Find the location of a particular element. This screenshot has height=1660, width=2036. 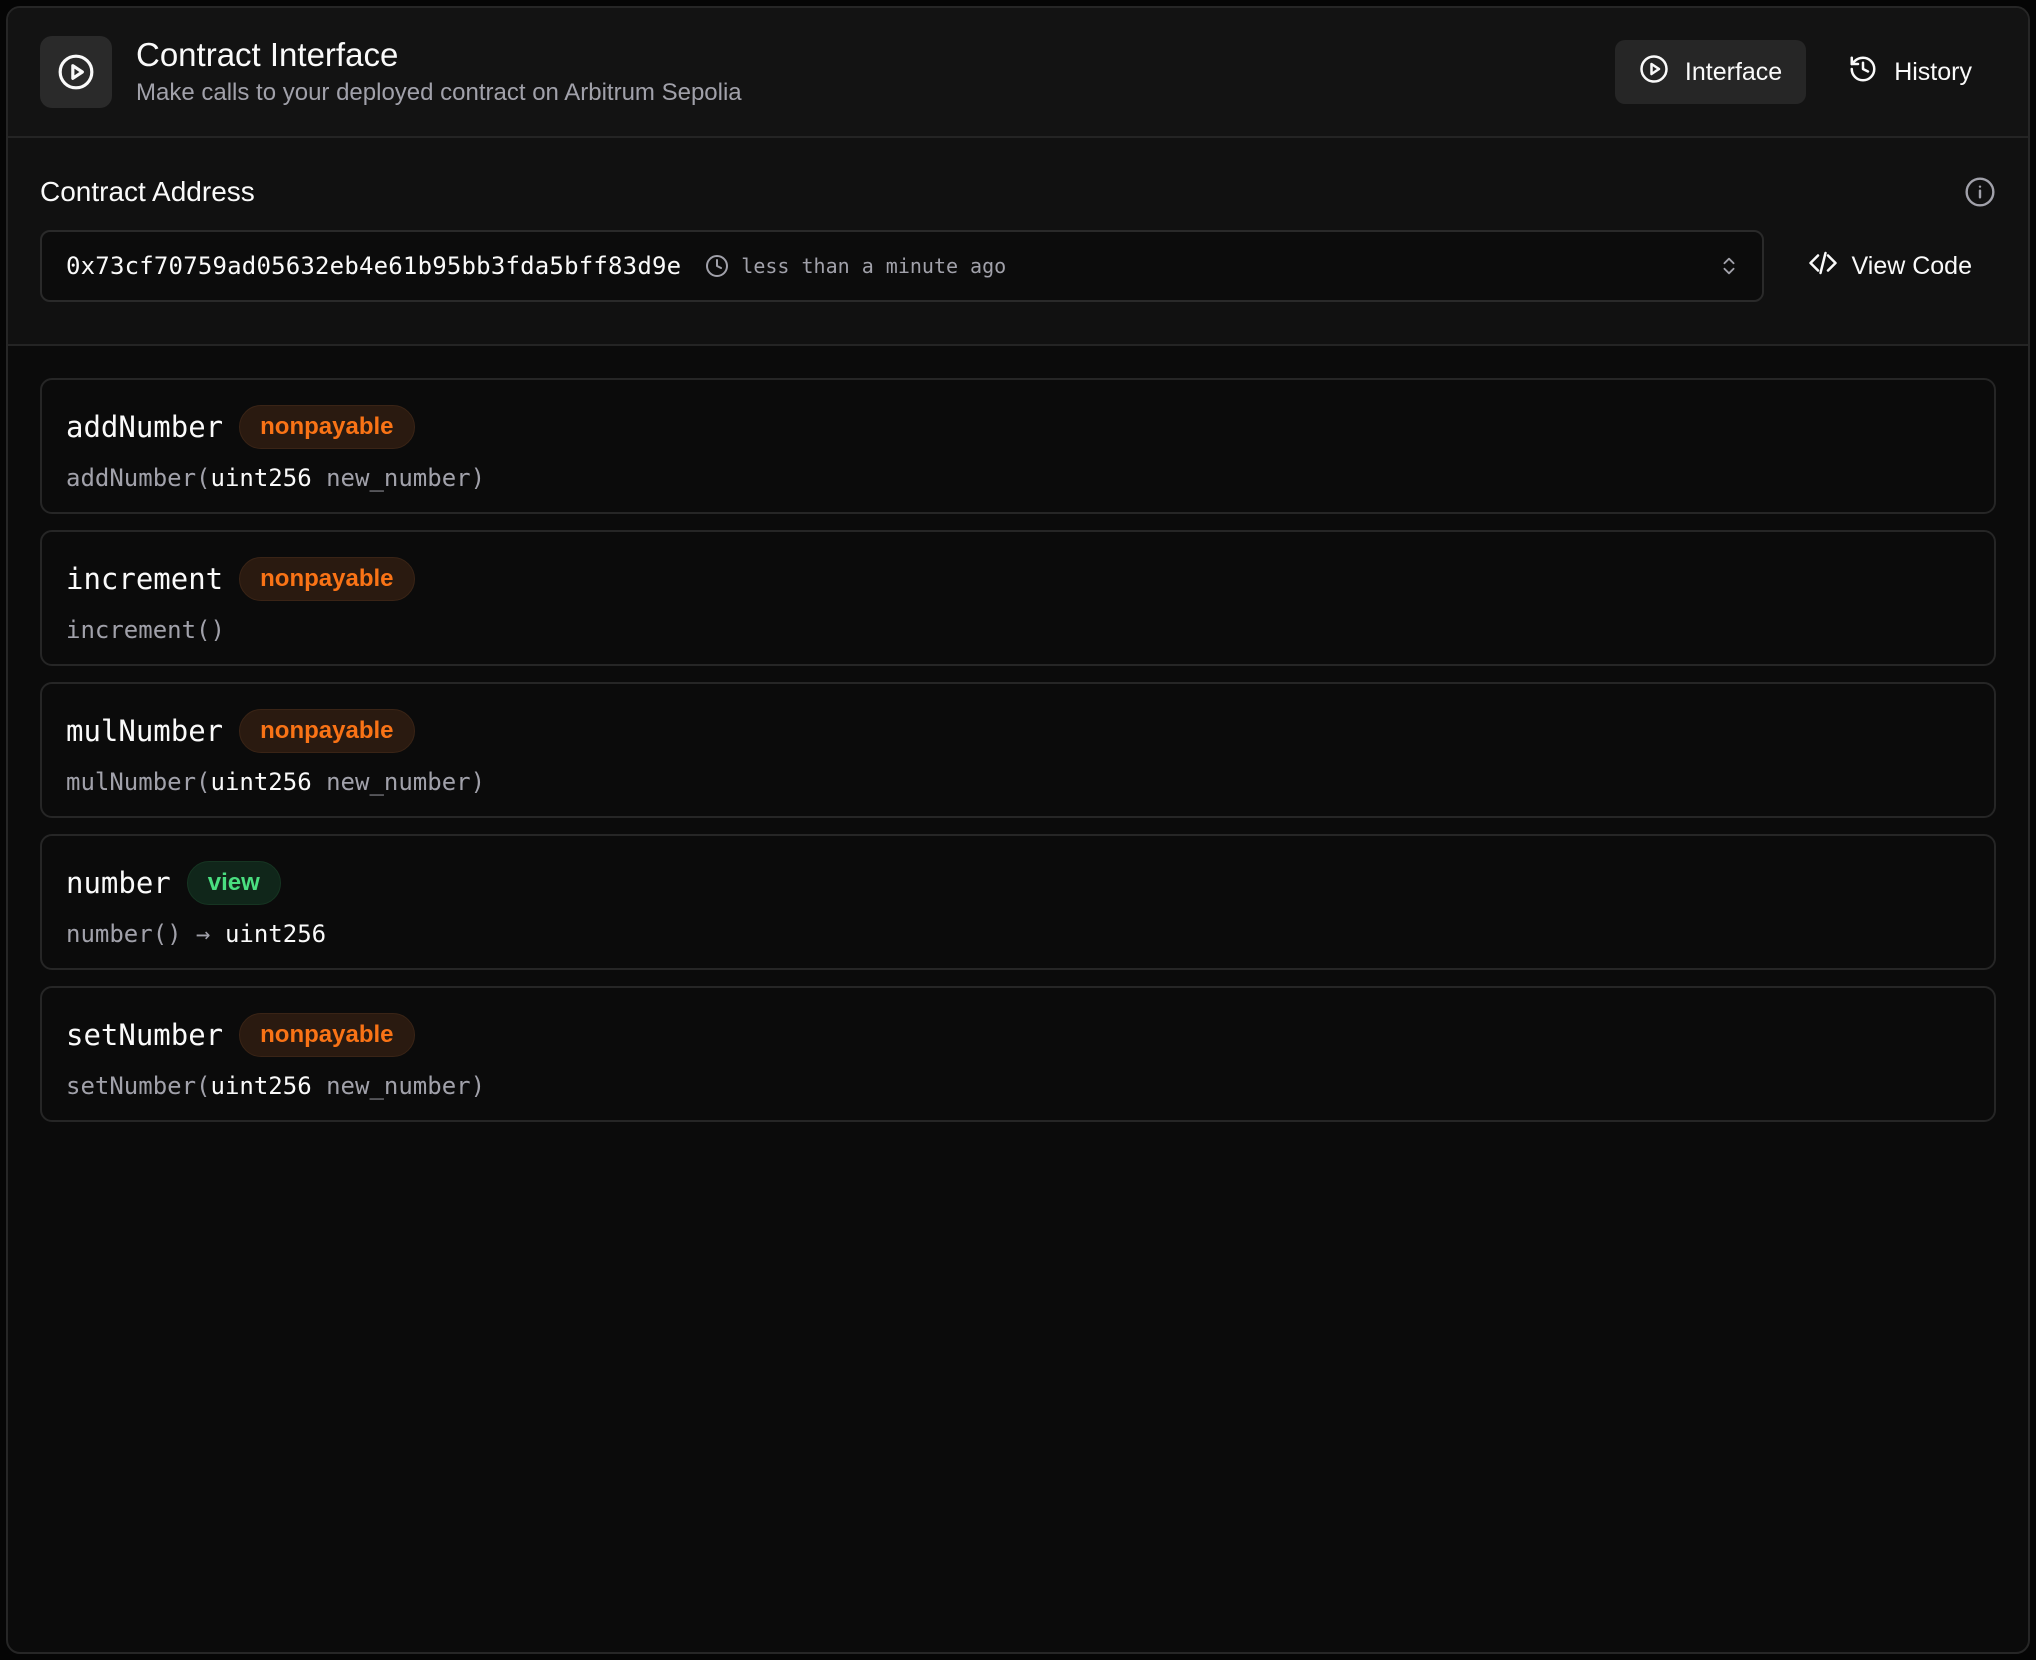

signature-prefix: number() → is located at coordinates (145, 934).